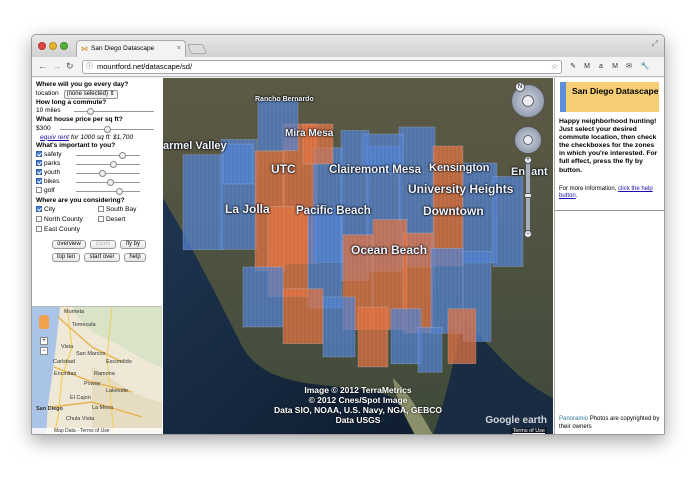 Image resolution: width=695 pixels, height=494 pixels. What do you see at coordinates (528, 431) in the screenshot?
I see `terms-of-use-link: Terms of Use` at bounding box center [528, 431].